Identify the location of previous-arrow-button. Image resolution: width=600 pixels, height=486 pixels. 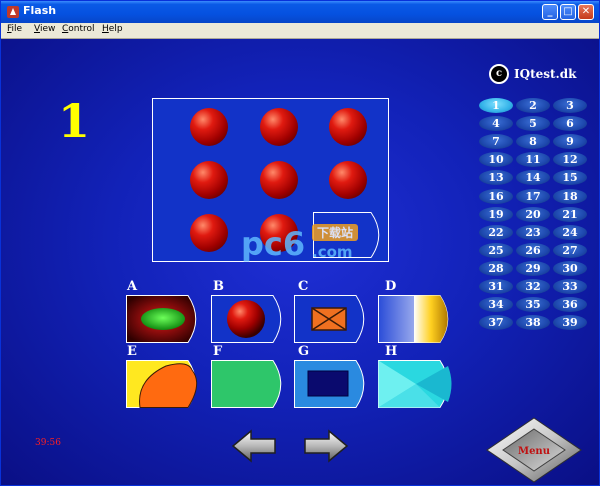
(254, 446).